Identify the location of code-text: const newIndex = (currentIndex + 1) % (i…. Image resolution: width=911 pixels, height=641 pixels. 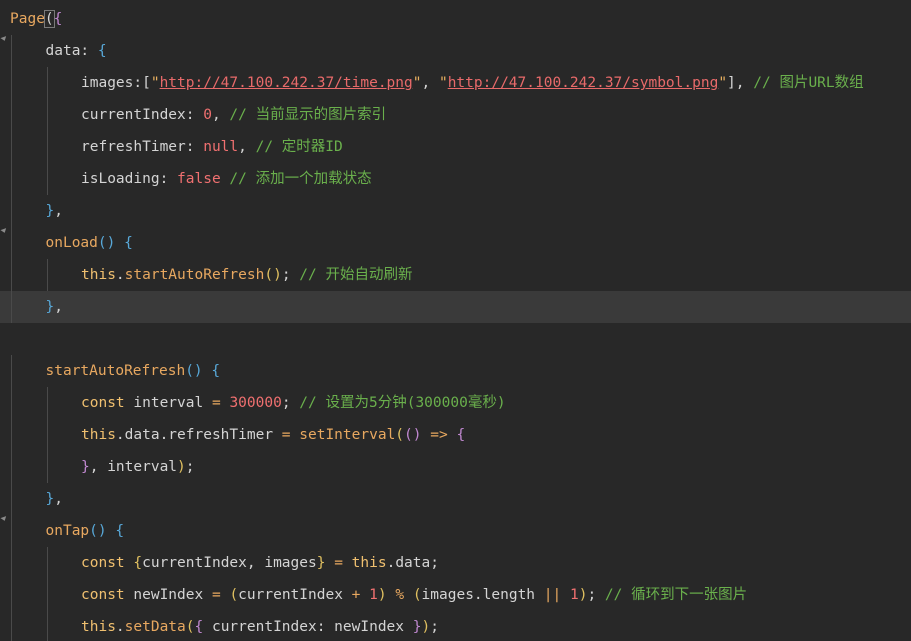
(414, 595).